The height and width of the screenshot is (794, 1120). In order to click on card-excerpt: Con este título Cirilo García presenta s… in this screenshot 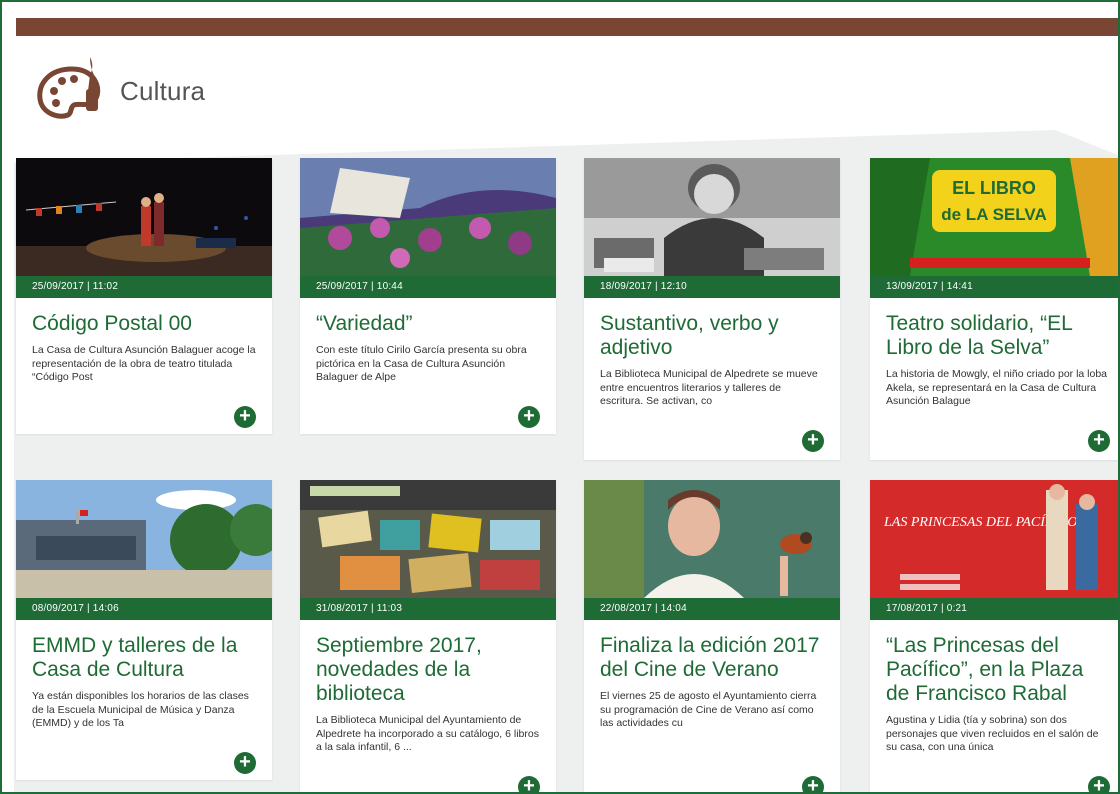, I will do `click(421, 363)`.